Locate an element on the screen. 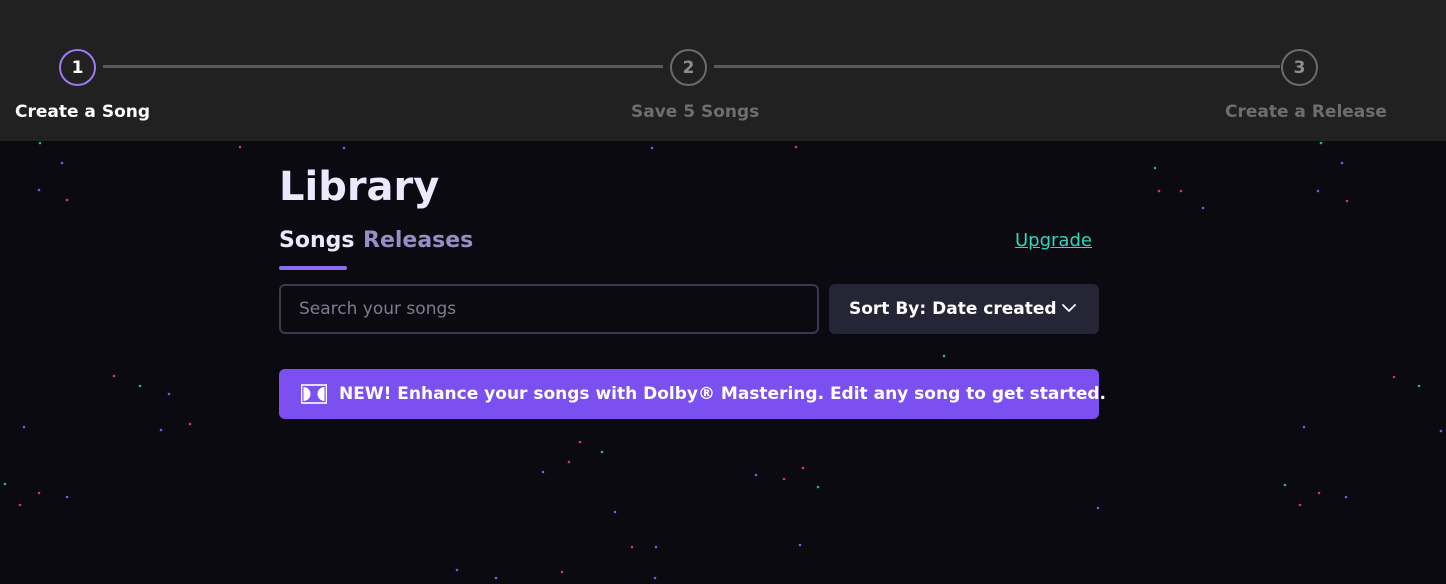  sort-dropdown-label: Sort By: Date created is located at coordinates (953, 309).